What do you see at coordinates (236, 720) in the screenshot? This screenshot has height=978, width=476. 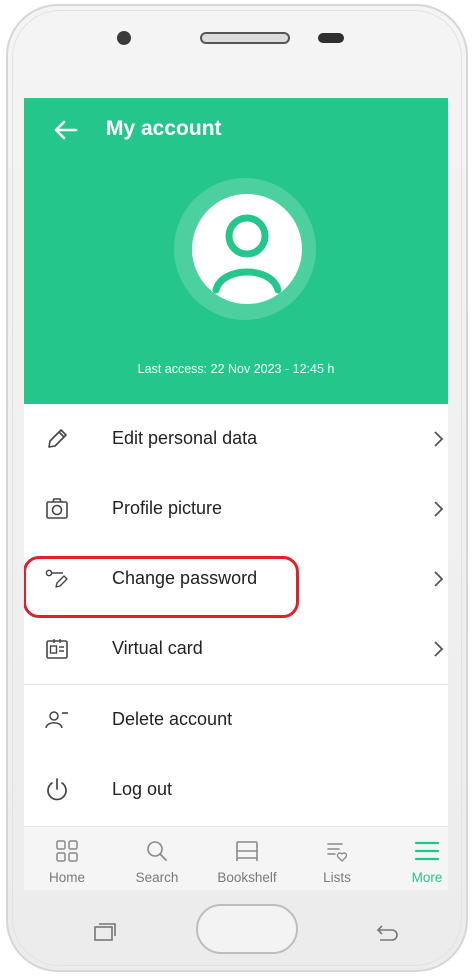 I see `menu-item-delete-account: Delete account` at bounding box center [236, 720].